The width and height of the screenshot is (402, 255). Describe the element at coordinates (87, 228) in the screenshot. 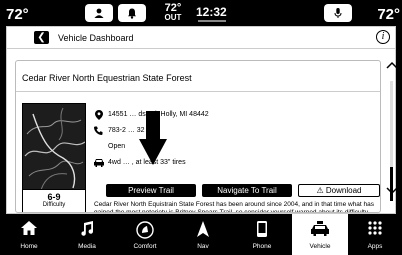

I see `music-note-icon` at that location.